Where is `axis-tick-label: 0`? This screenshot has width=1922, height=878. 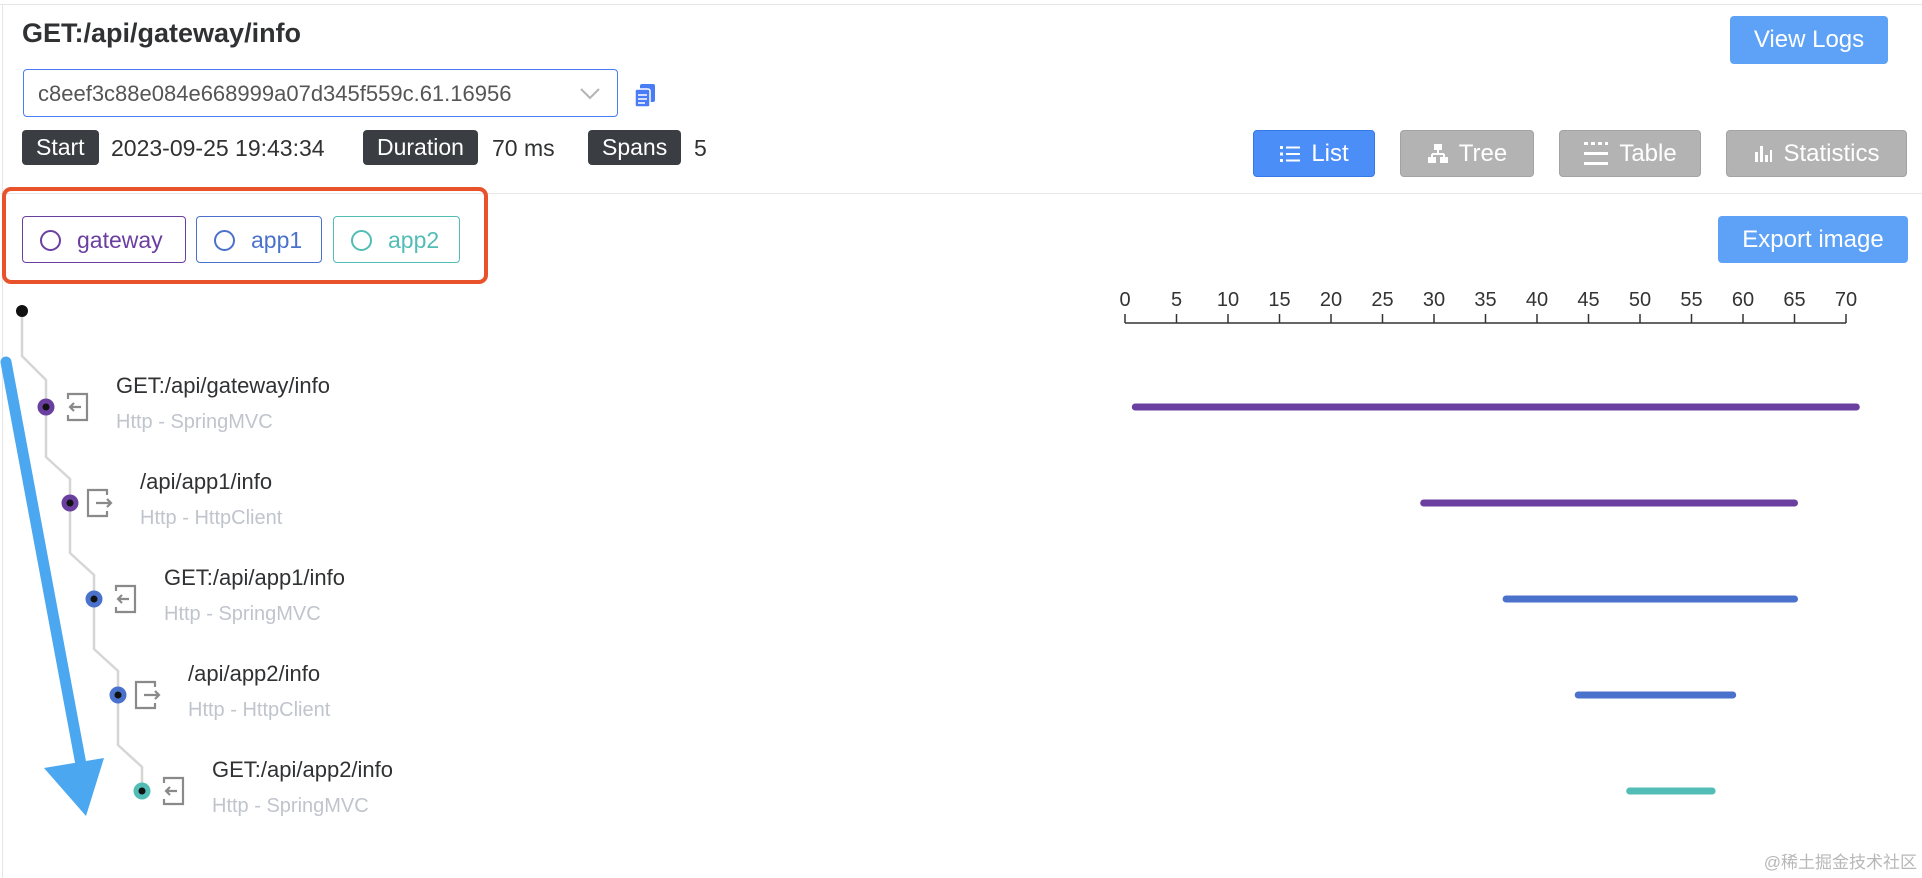
axis-tick-label: 0 is located at coordinates (1124, 300).